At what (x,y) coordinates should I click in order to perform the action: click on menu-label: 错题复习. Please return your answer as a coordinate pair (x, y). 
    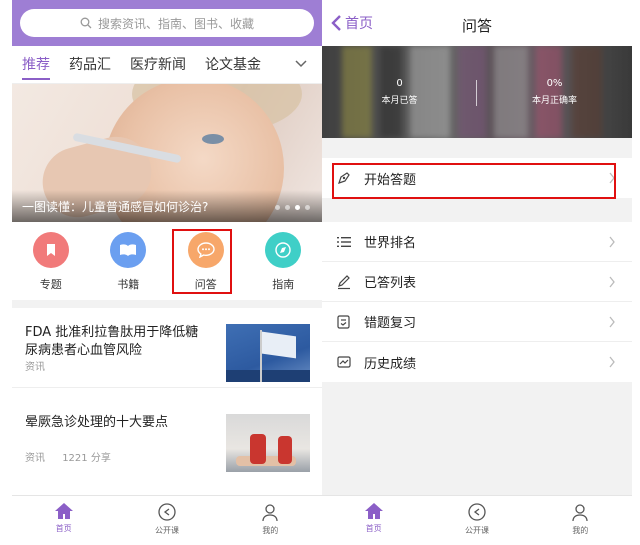
    Looking at the image, I should click on (390, 323).